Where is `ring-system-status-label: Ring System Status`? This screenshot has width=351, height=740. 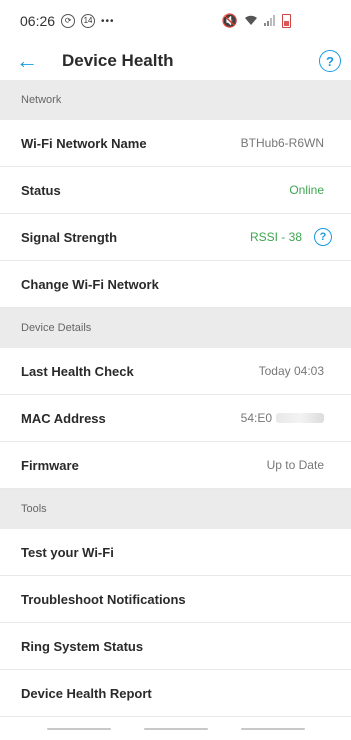
ring-system-status-label: Ring System Status is located at coordinates (82, 646).